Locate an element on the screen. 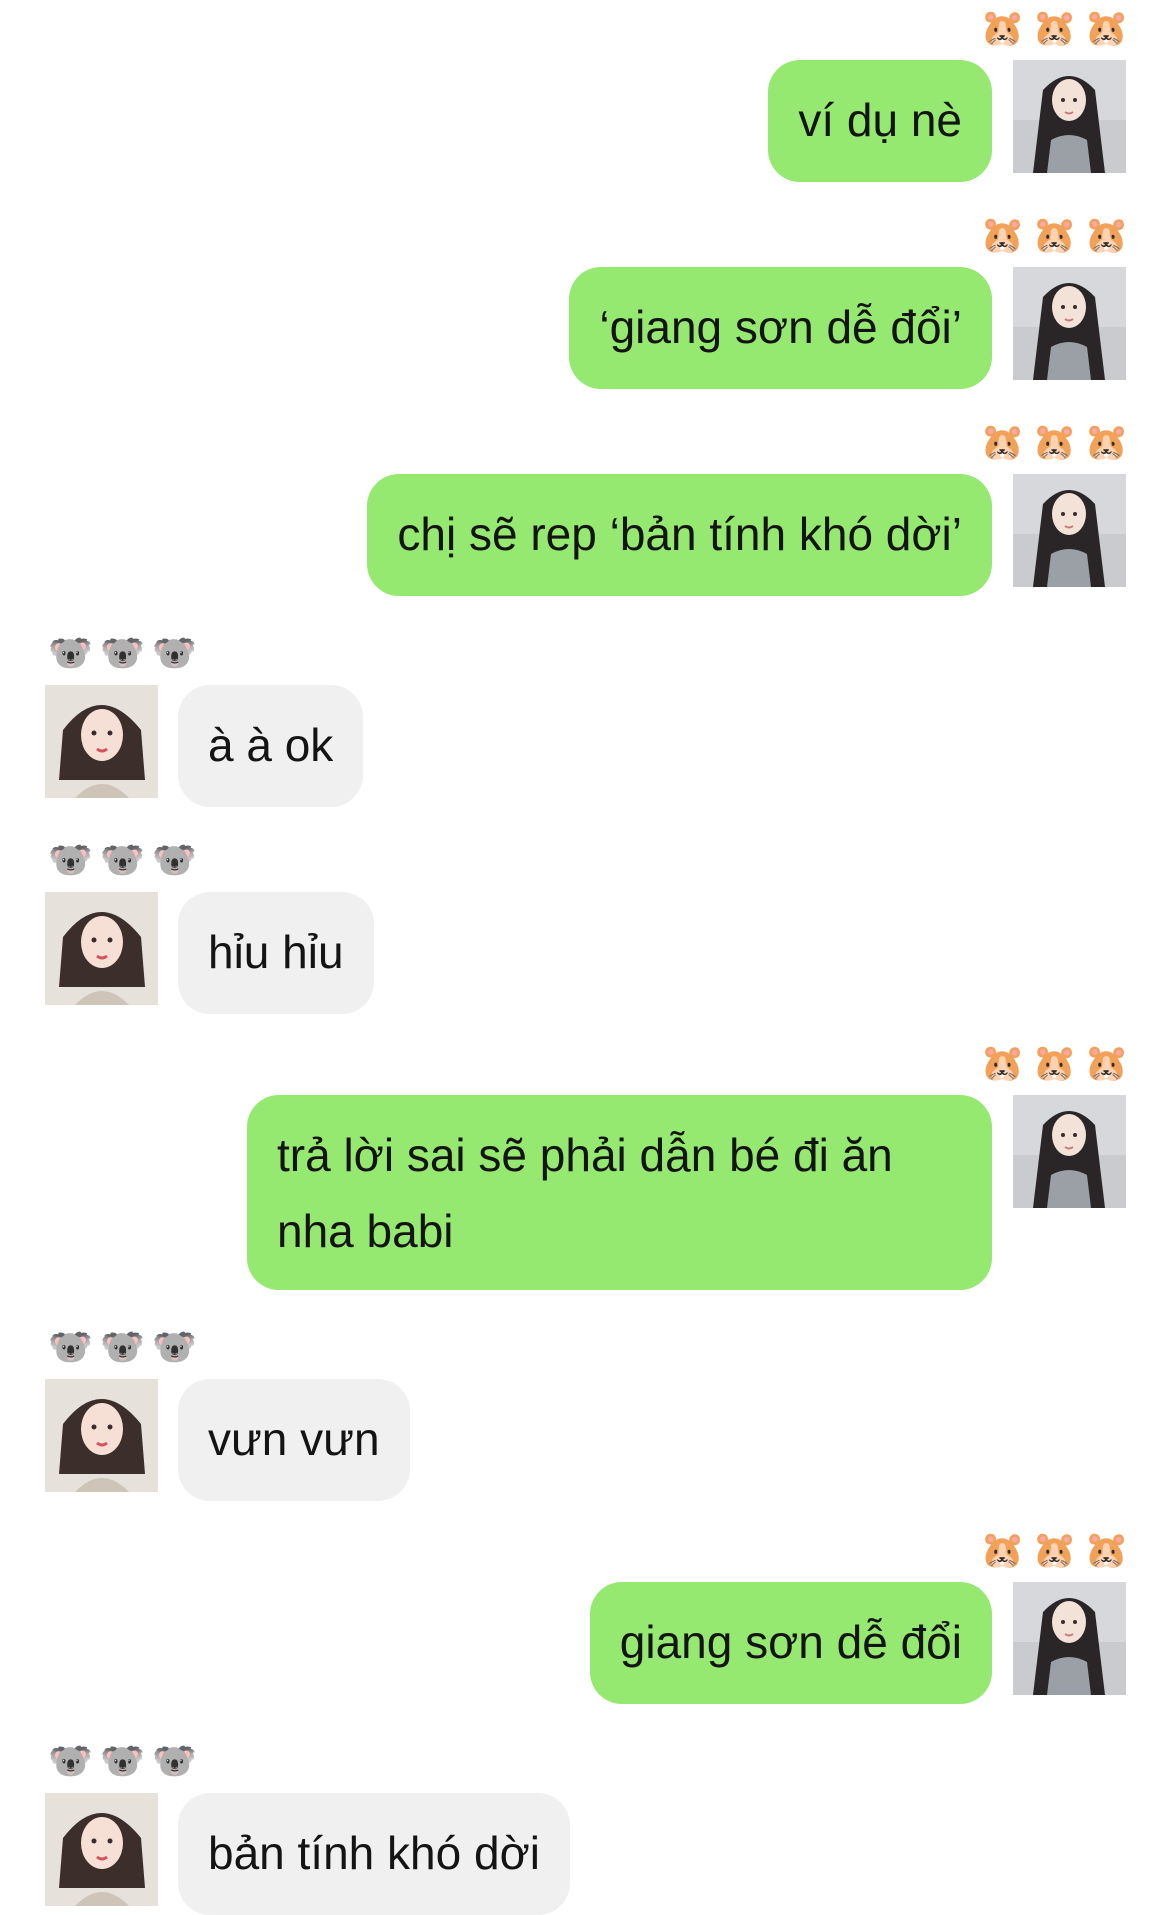 This screenshot has width=1170, height=1915. chat-bubble: ‘giang sơn dễ đổi’ is located at coordinates (780, 328).